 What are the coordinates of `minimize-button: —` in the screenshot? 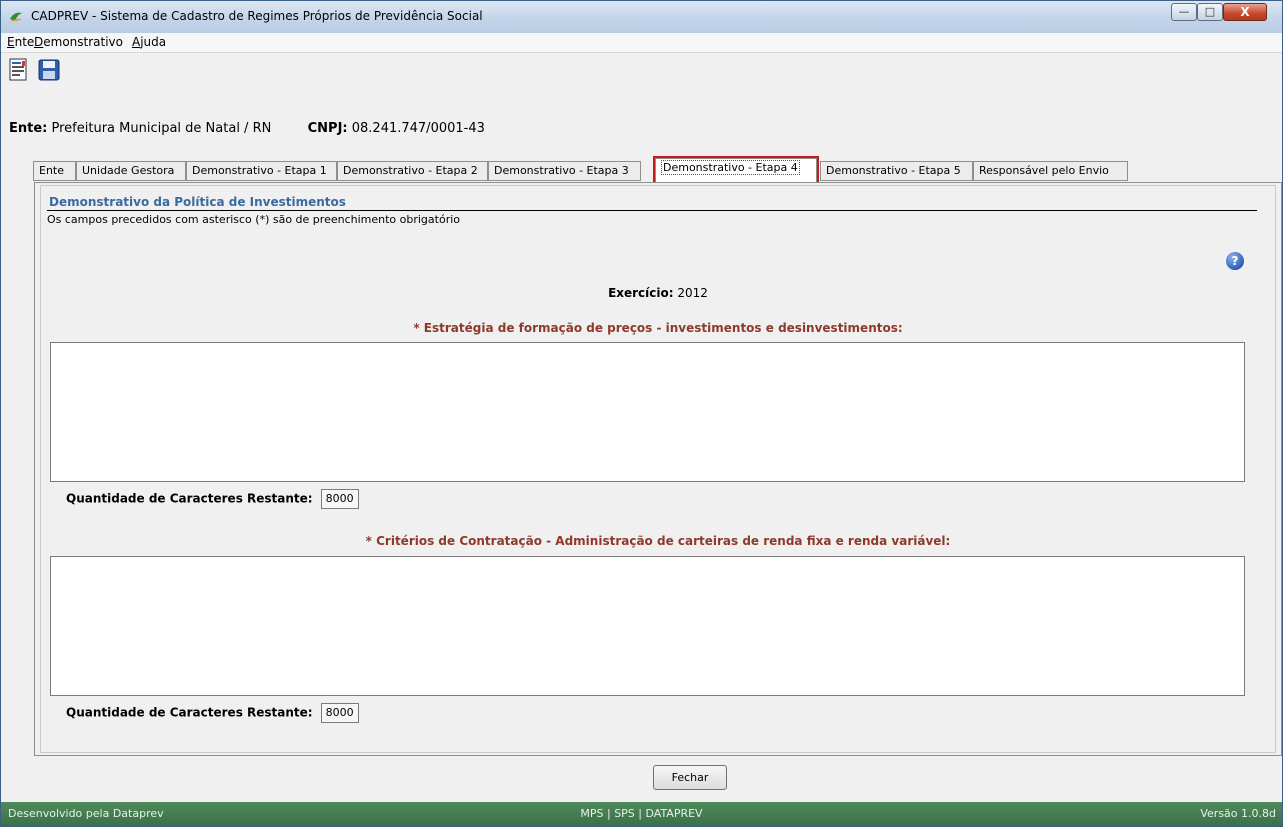 It's located at (1184, 12).